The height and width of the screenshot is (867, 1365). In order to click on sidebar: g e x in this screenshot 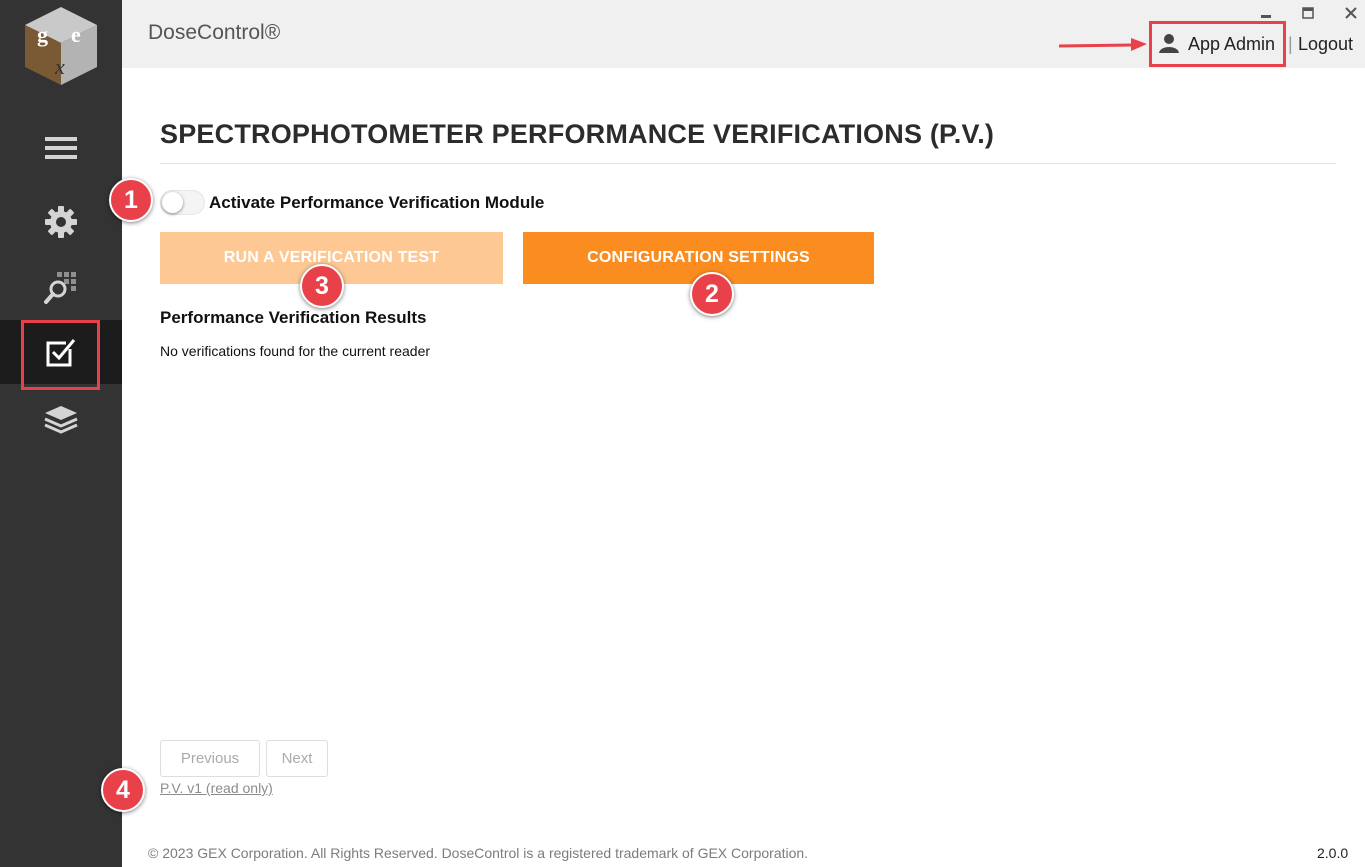, I will do `click(61, 433)`.